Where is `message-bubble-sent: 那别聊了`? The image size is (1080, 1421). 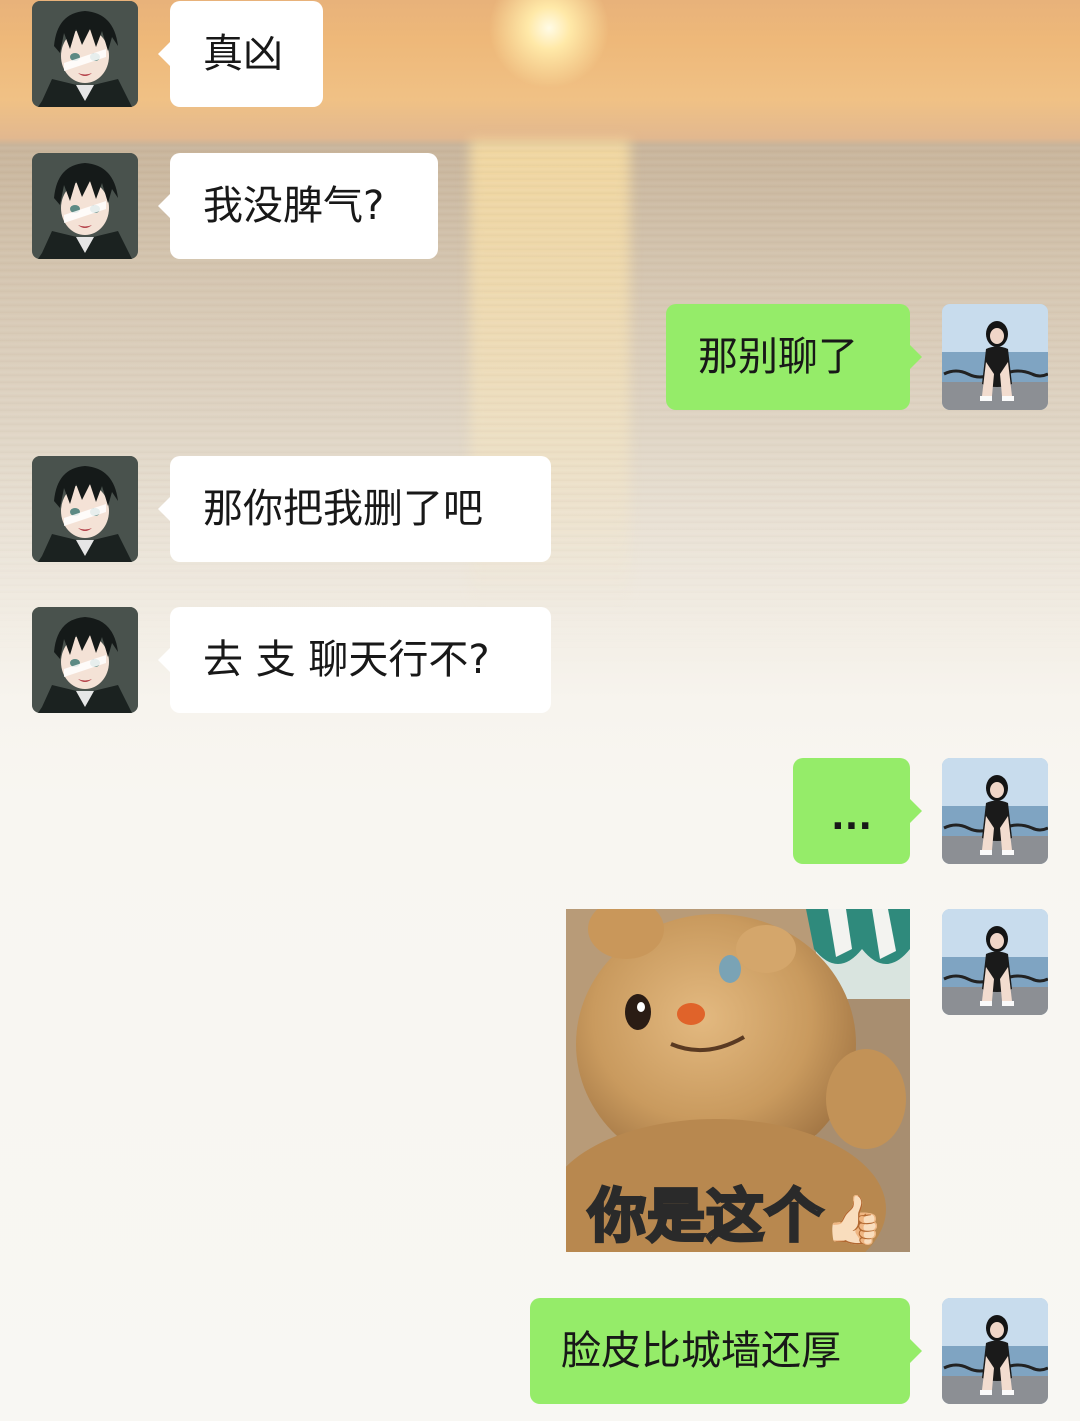
message-bubble-sent: 那别聊了 is located at coordinates (794, 357).